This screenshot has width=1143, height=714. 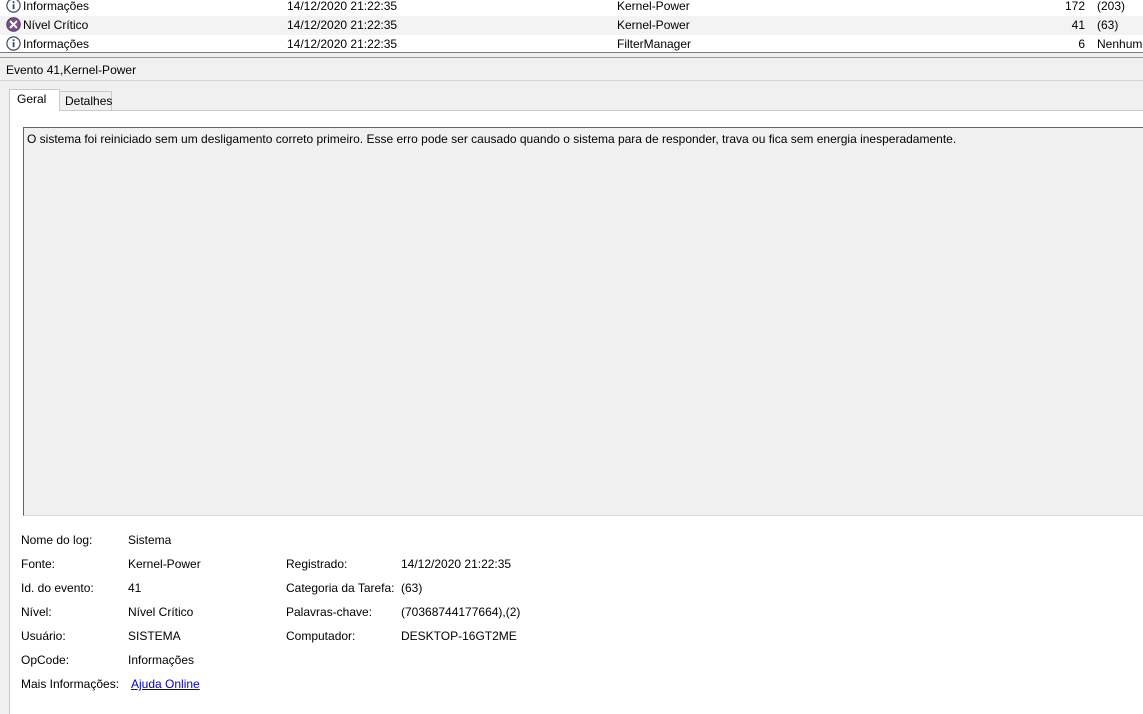 What do you see at coordinates (36, 612) in the screenshot?
I see `level-label: Nível:` at bounding box center [36, 612].